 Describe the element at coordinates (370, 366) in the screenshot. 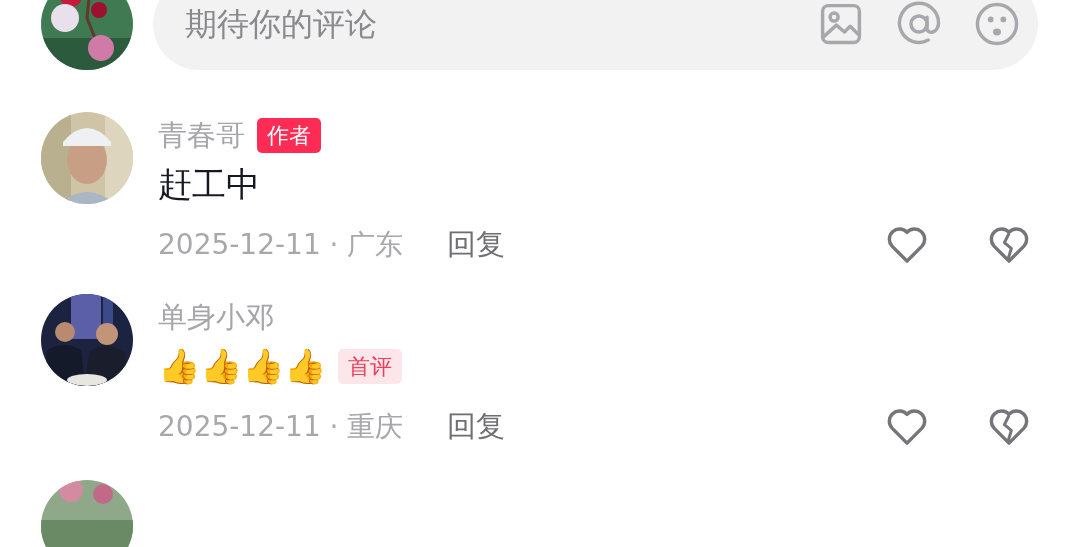

I see `first-comment-badge: 首评` at that location.